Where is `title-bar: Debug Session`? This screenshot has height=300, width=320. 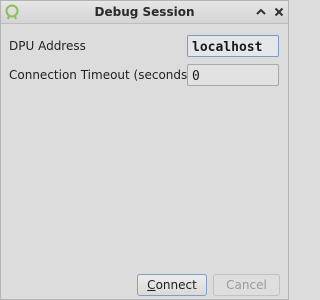
title-bar: Debug Session is located at coordinates (144, 12).